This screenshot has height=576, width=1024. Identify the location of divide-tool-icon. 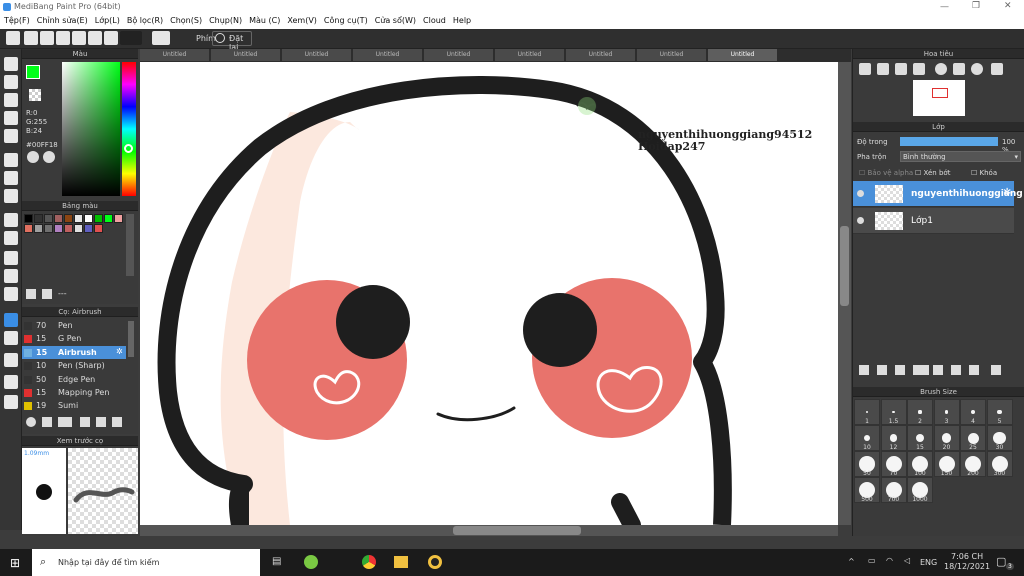
(11, 360).